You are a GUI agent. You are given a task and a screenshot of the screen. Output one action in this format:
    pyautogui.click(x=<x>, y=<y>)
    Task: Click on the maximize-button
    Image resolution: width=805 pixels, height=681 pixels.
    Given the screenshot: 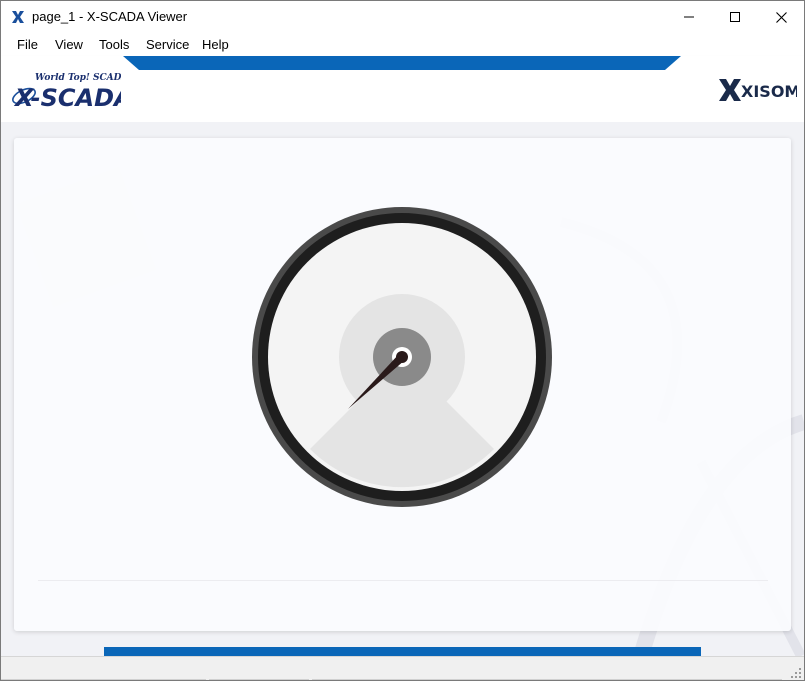 What is the action you would take?
    pyautogui.click(x=735, y=17)
    